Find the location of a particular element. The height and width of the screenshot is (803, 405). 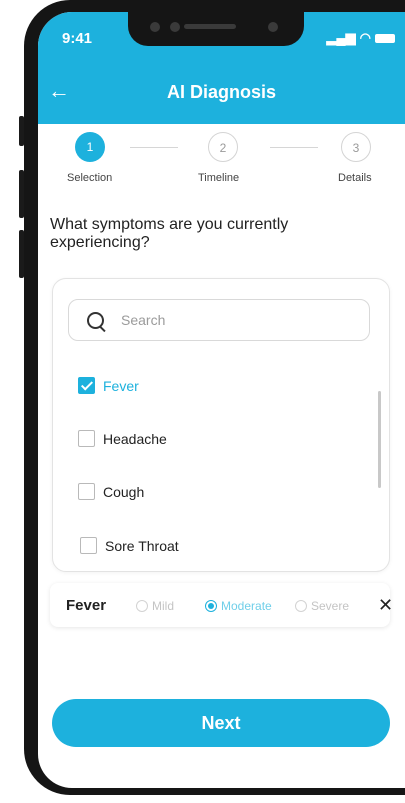

step-1-indicator: 1 is located at coordinates (90, 147).